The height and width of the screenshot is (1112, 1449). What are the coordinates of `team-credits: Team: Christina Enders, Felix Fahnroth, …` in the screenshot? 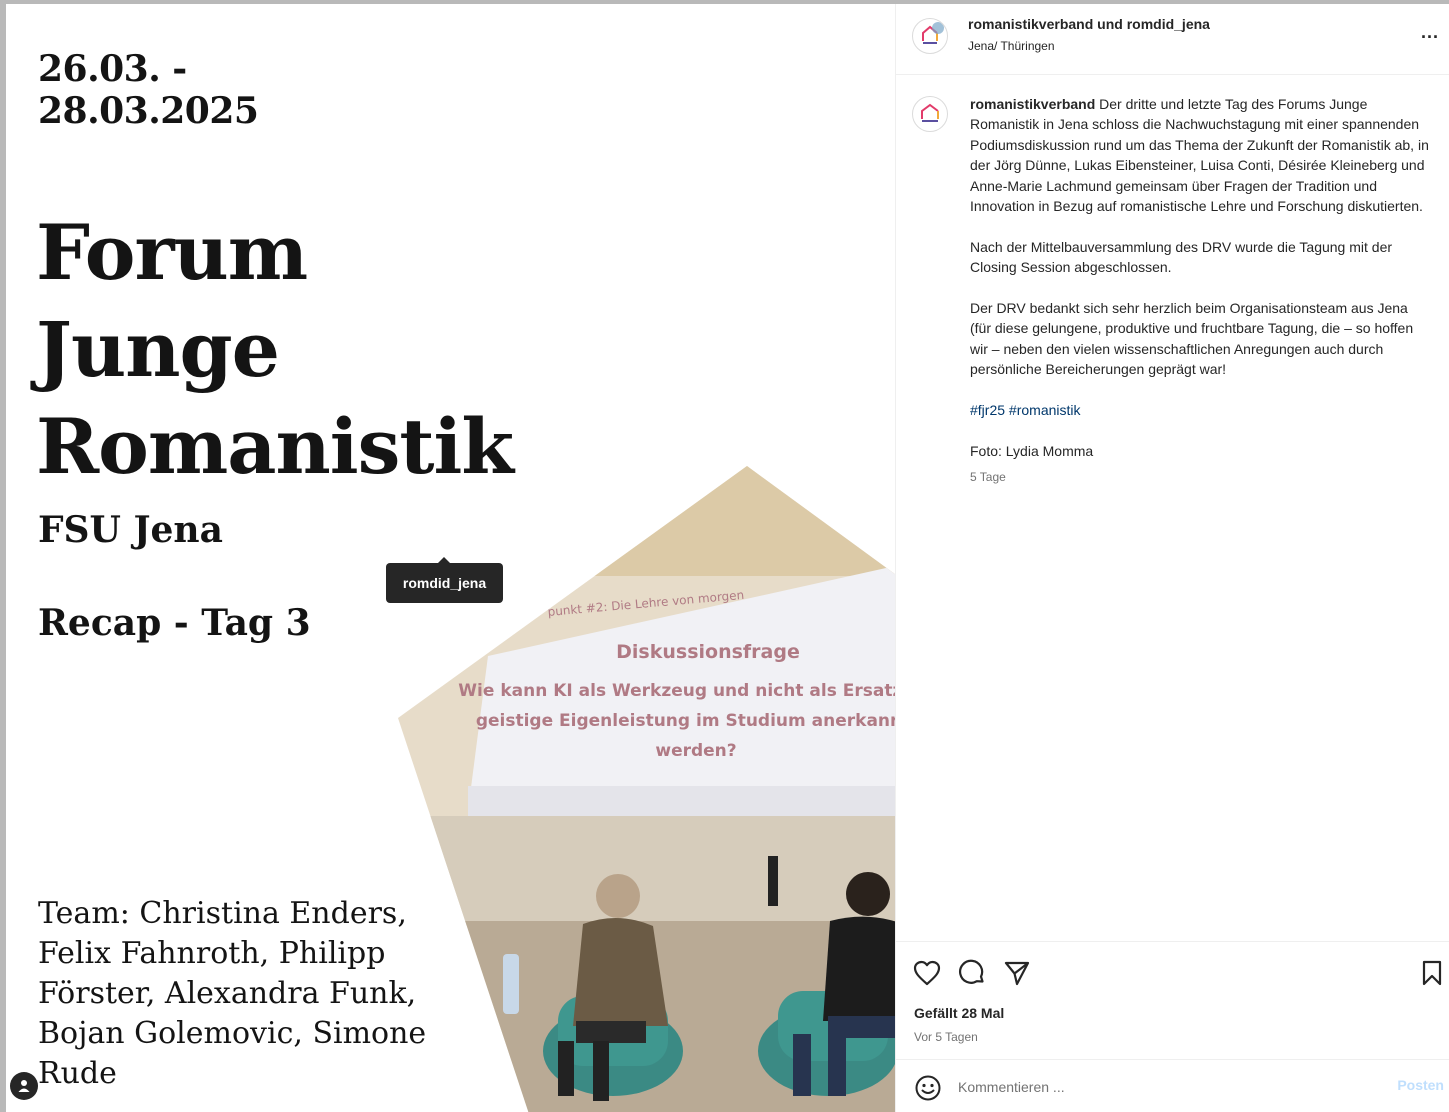 It's located at (232, 993).